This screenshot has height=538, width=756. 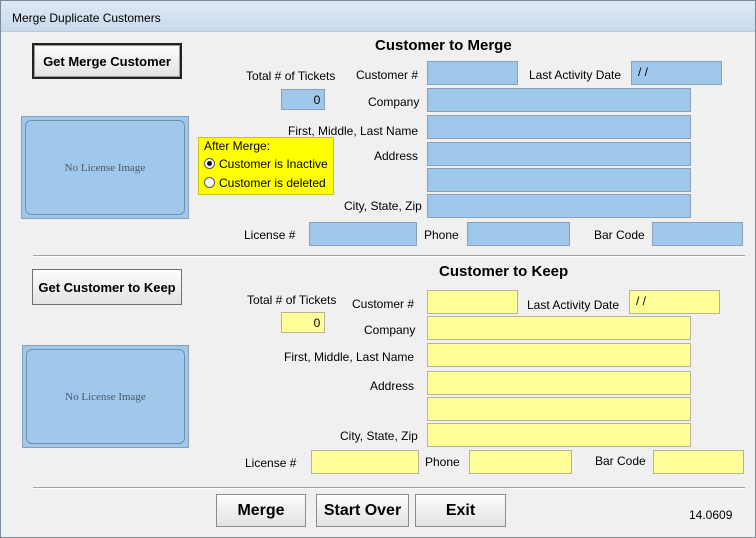 What do you see at coordinates (711, 515) in the screenshot?
I see `version-label: 14.0609` at bounding box center [711, 515].